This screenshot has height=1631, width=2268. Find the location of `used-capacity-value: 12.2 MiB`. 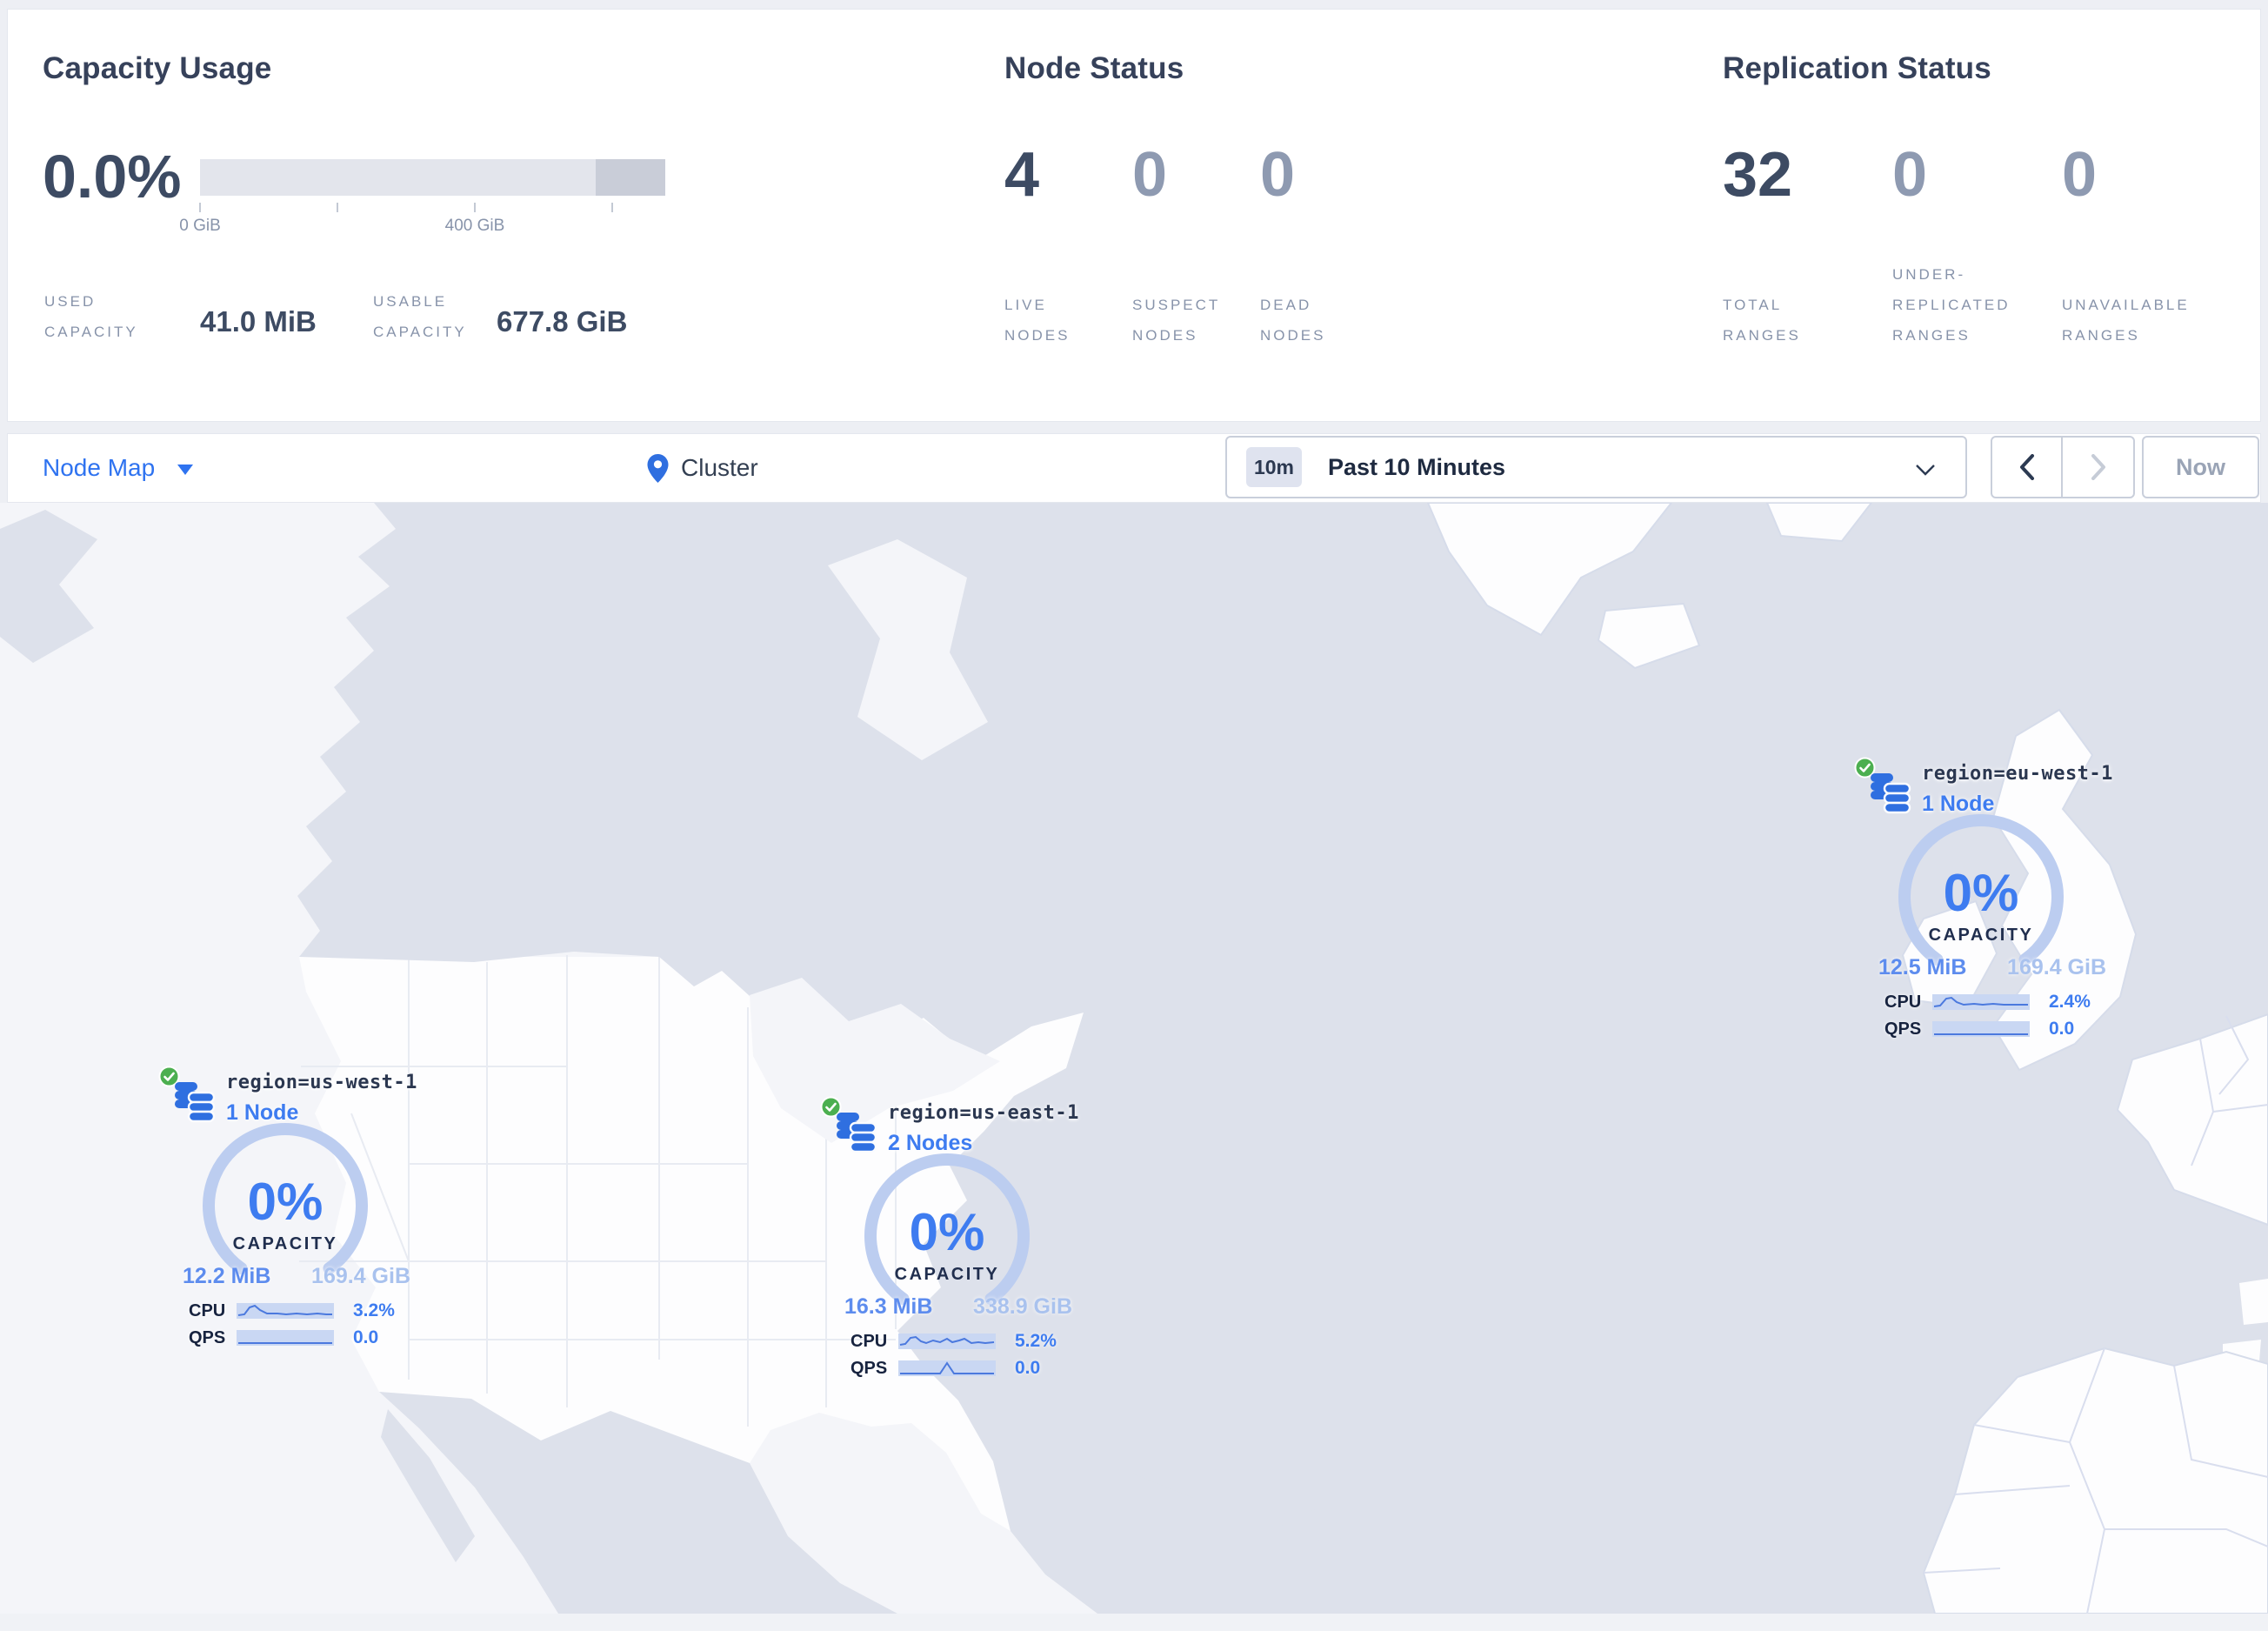

used-capacity-value: 12.2 MiB is located at coordinates (227, 1276).